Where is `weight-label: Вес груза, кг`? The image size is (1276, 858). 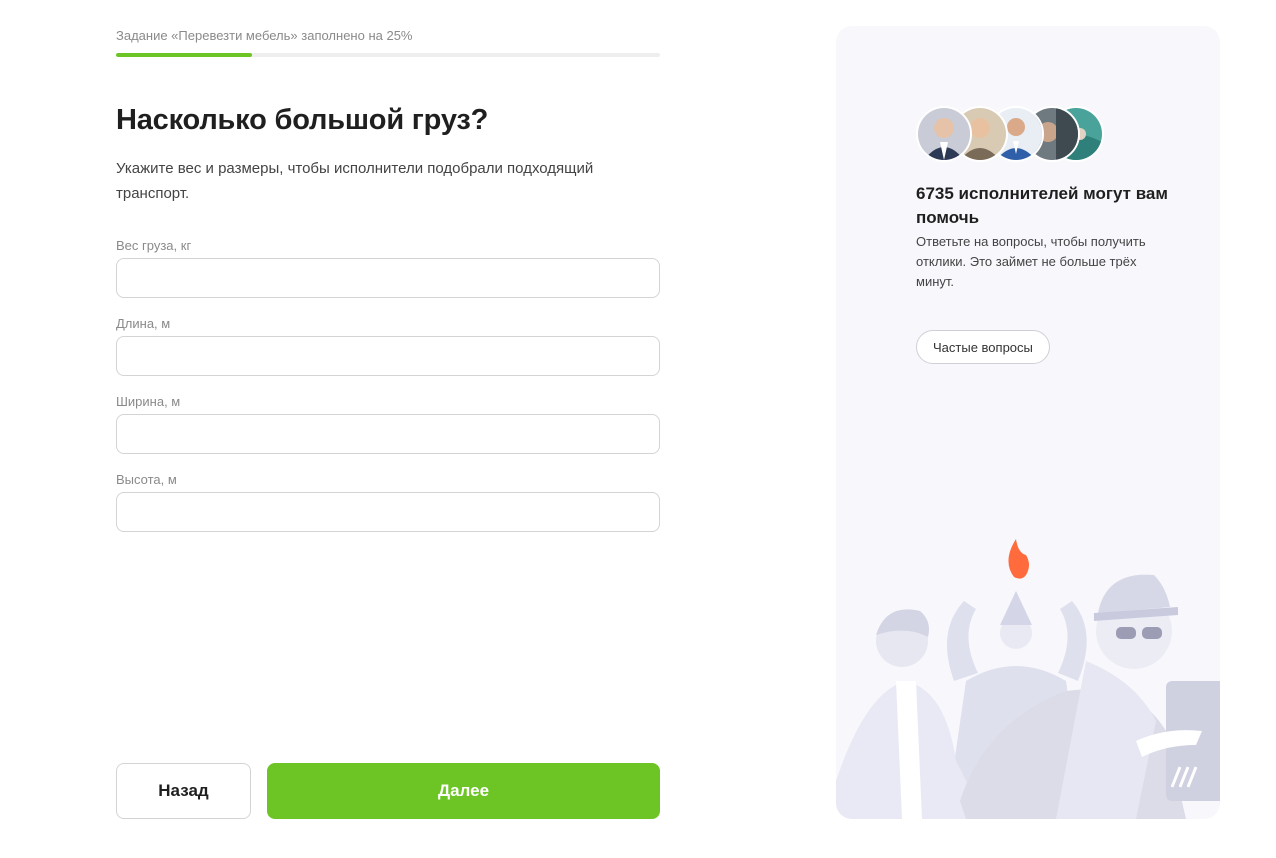
weight-label: Вес груза, кг is located at coordinates (154, 245).